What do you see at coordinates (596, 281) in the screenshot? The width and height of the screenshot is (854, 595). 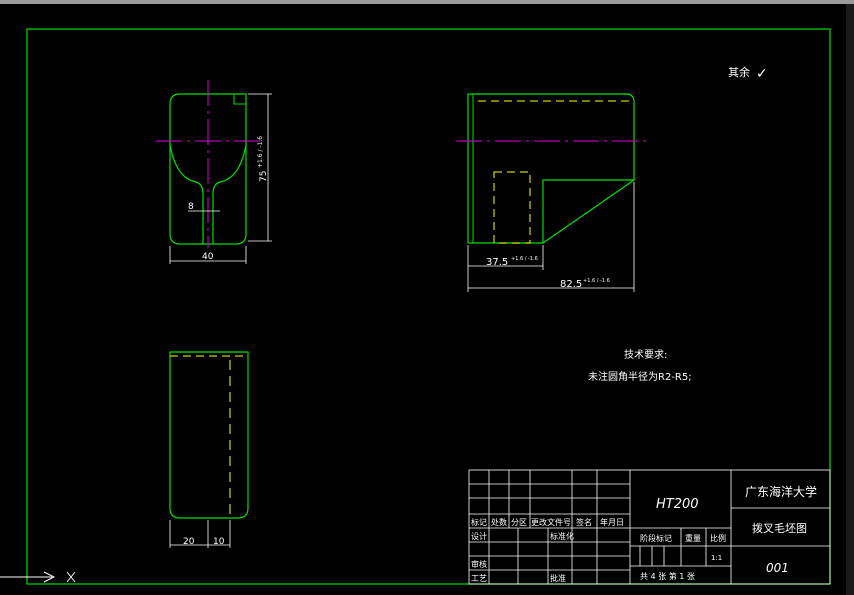 I see `side-overall-tol: +1.6 / -1.6` at bounding box center [596, 281].